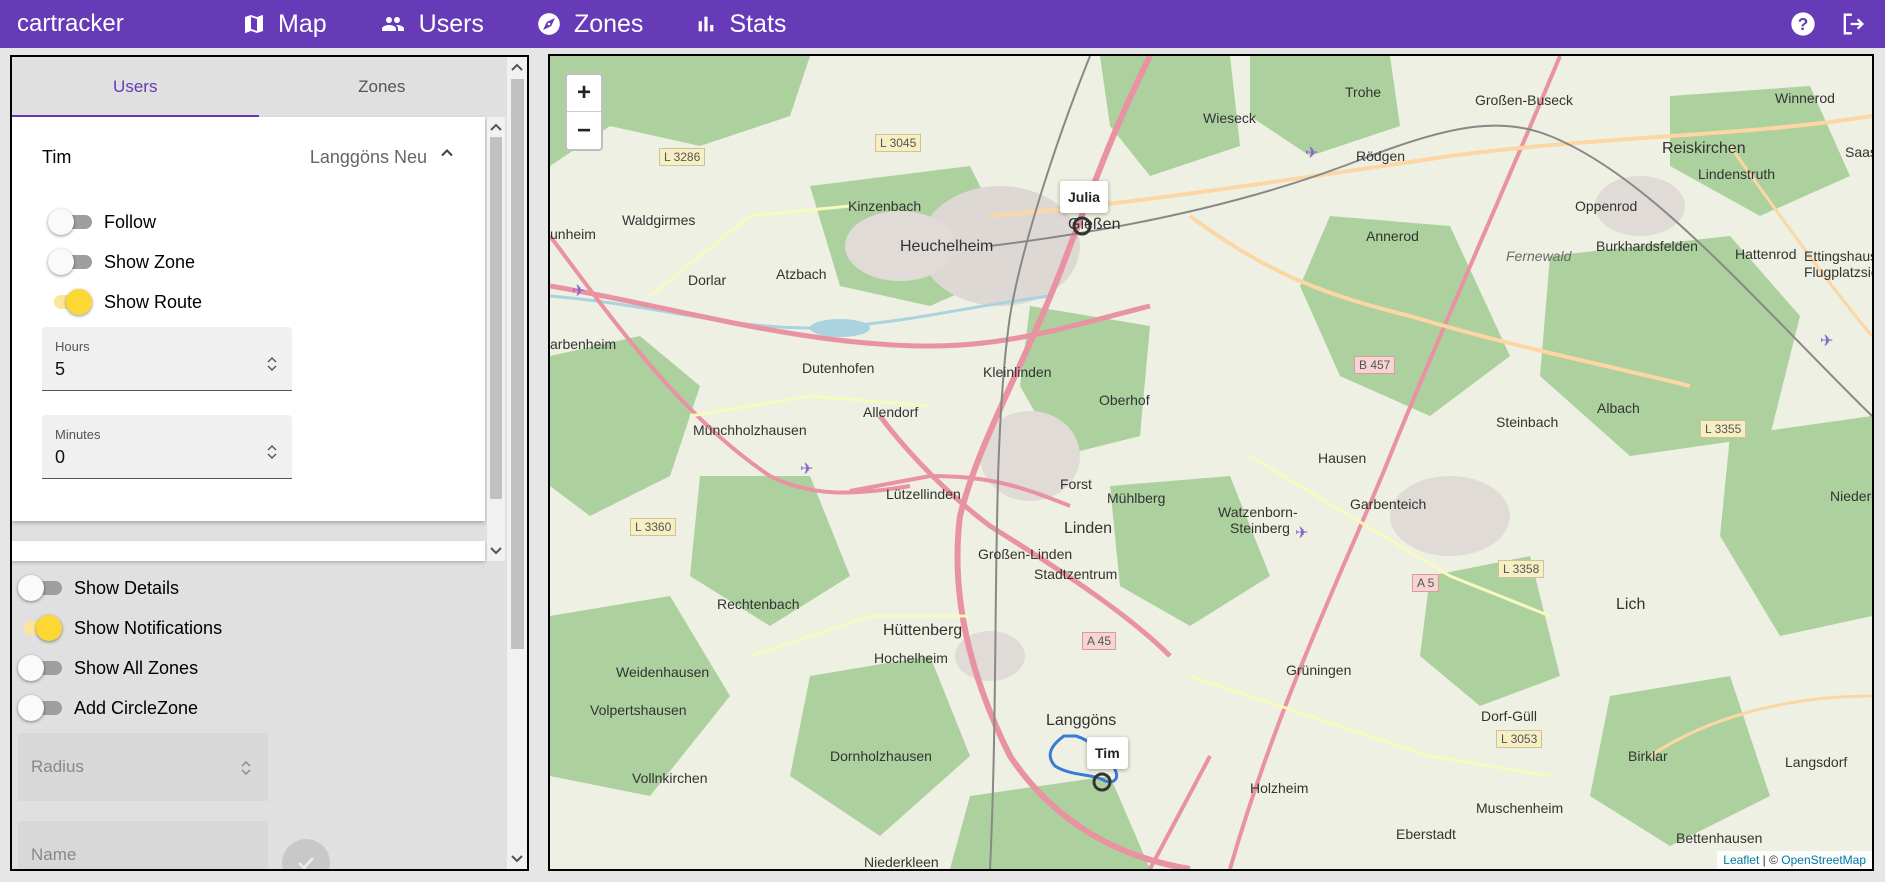 Image resolution: width=1885 pixels, height=882 pixels. I want to click on hours-value: 5, so click(60, 369).